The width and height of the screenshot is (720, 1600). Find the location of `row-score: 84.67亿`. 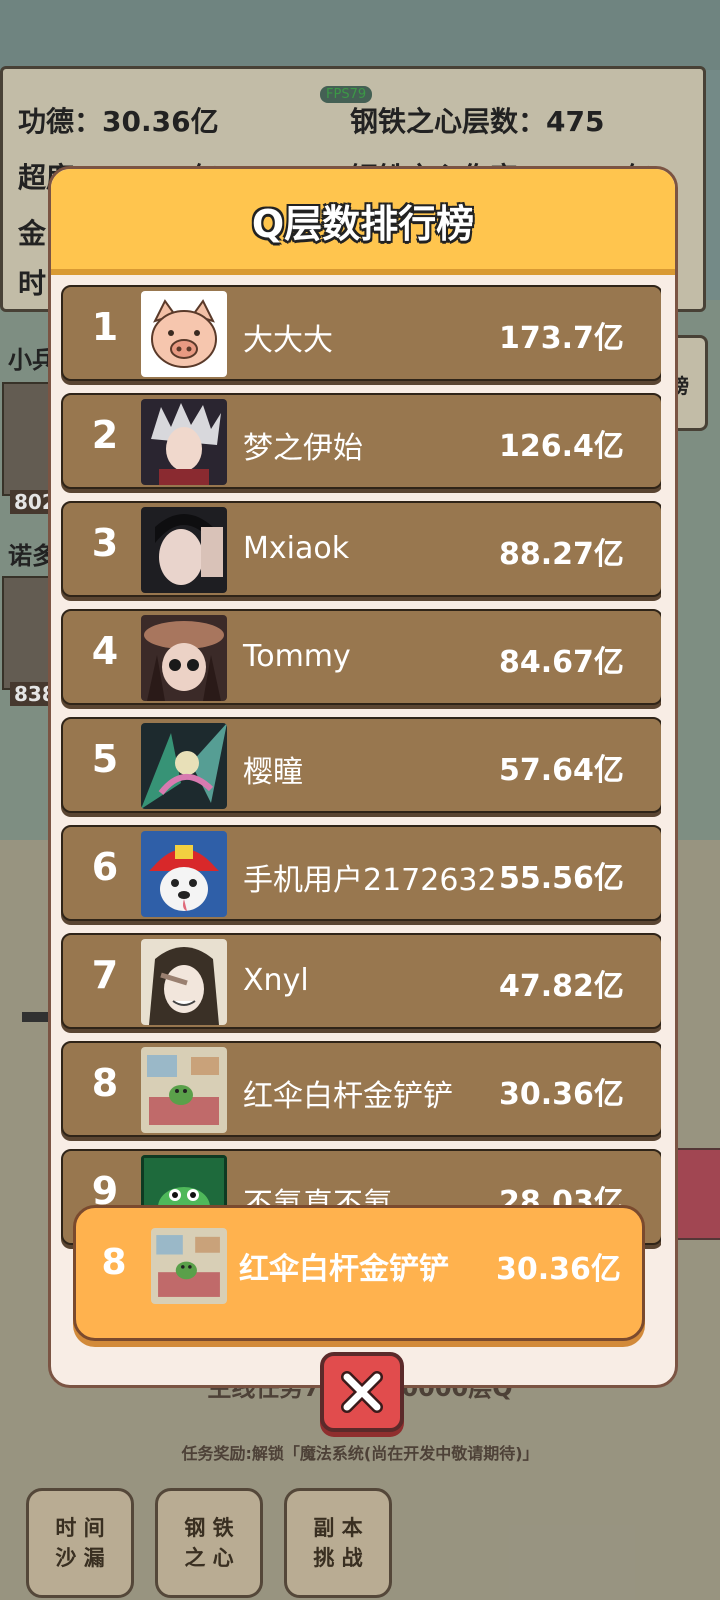

row-score: 84.67亿 is located at coordinates (561, 662).